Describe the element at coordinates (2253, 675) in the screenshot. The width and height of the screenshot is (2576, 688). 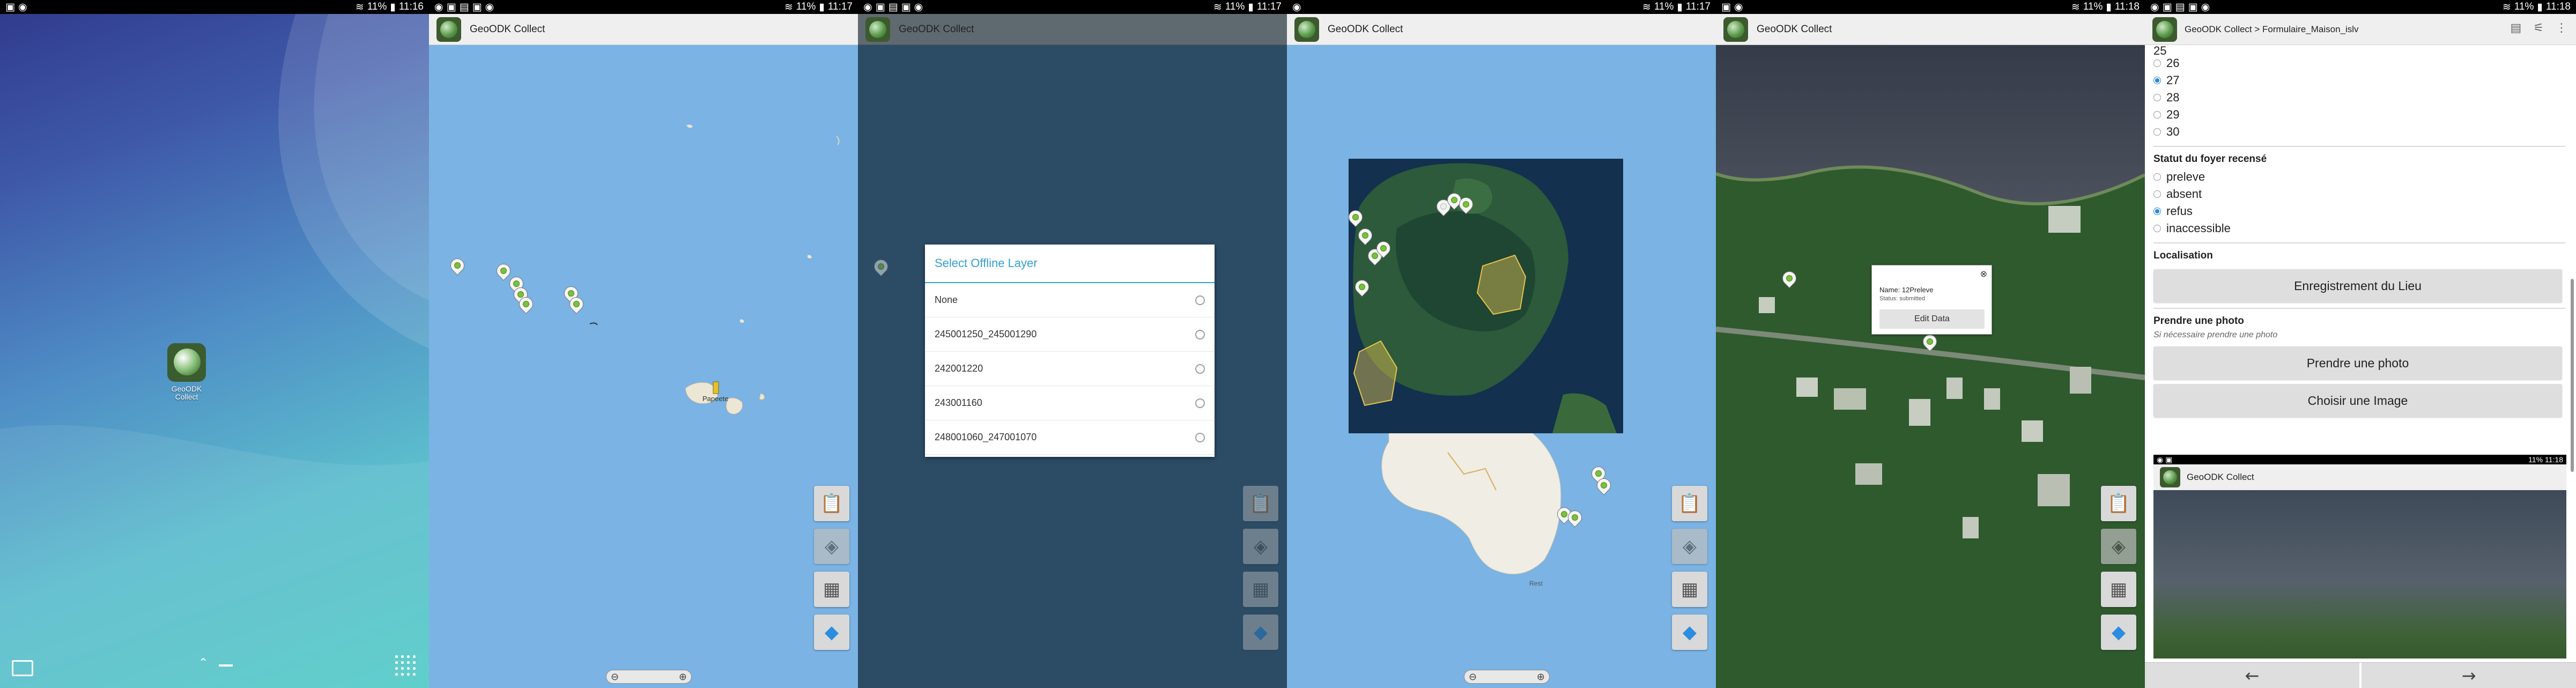
I see `back-arrow-icon: ←` at that location.